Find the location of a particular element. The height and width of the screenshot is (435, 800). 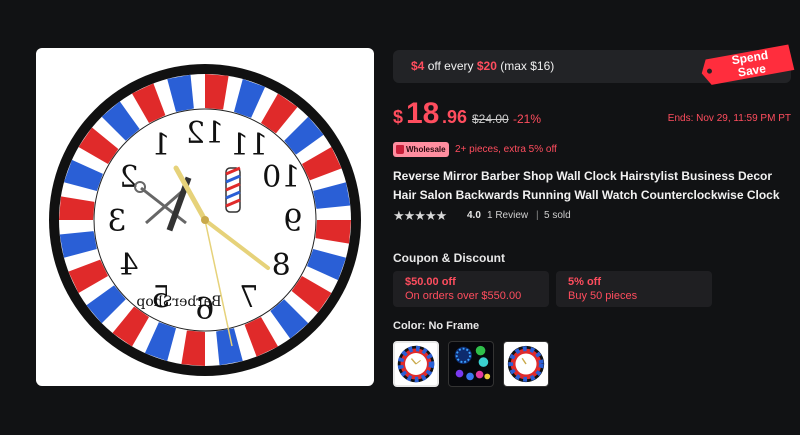

clock-numeral: 7 is located at coordinates (248, 297).